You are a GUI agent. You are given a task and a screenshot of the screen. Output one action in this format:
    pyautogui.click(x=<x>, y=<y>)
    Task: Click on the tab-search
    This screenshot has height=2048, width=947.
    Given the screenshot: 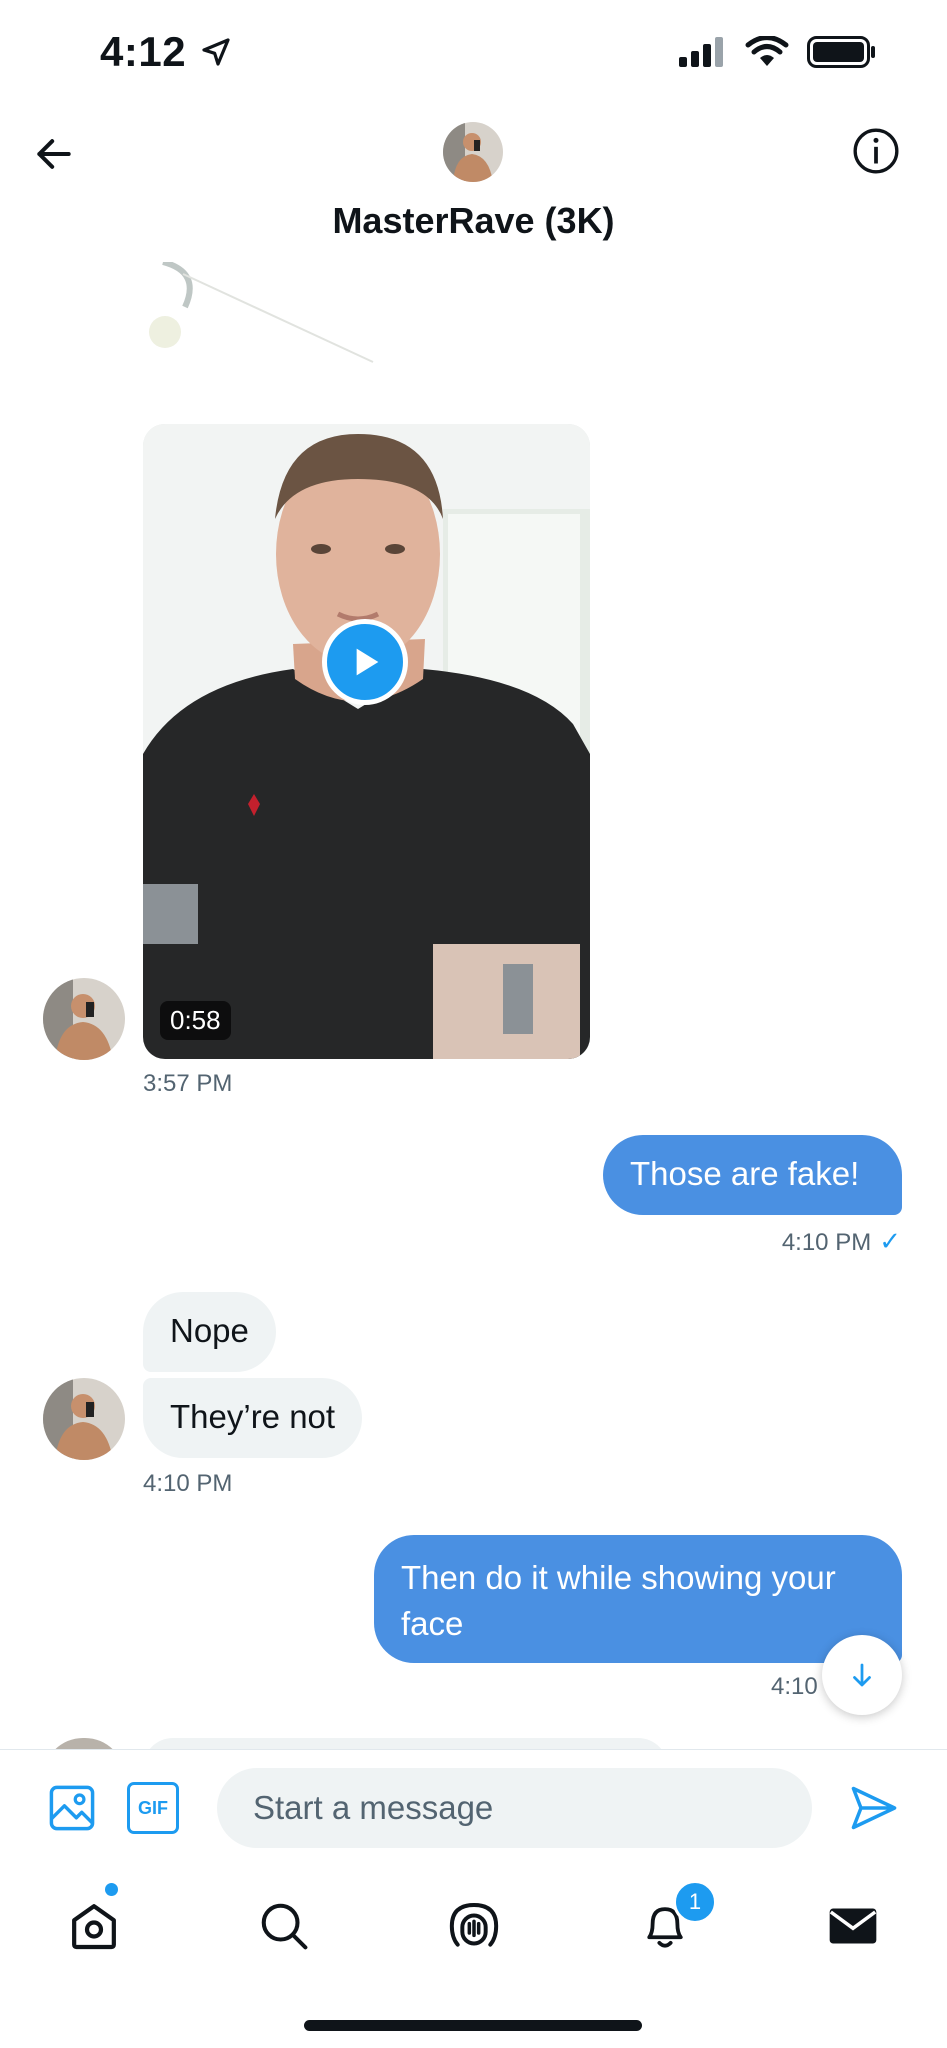 What is the action you would take?
    pyautogui.click(x=284, y=1926)
    